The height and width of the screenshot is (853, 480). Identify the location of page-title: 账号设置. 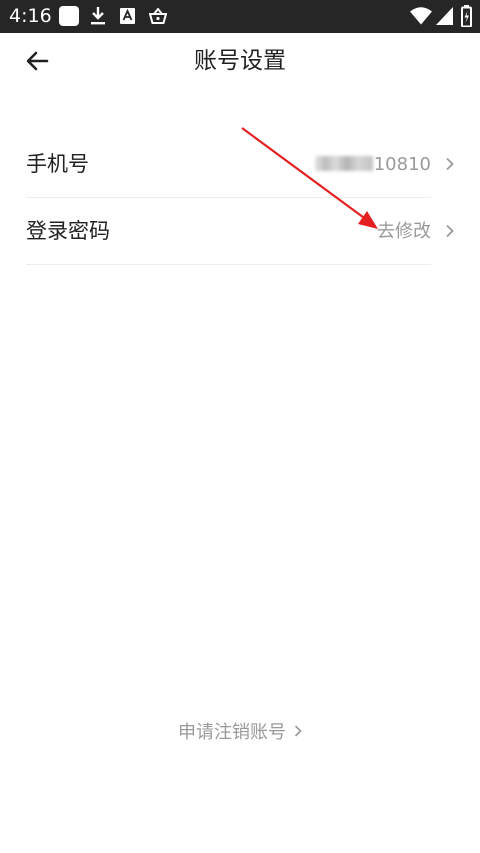
(240, 61).